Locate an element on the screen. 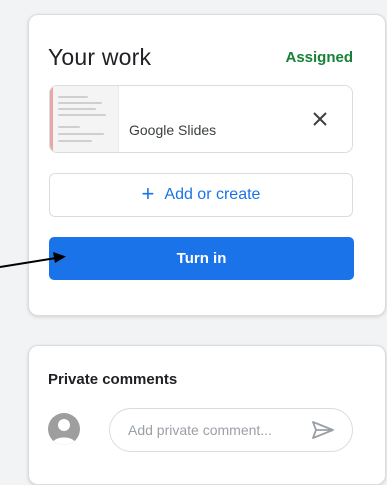 The height and width of the screenshot is (485, 387). add-or-create-button: + Add or create is located at coordinates (201, 195).